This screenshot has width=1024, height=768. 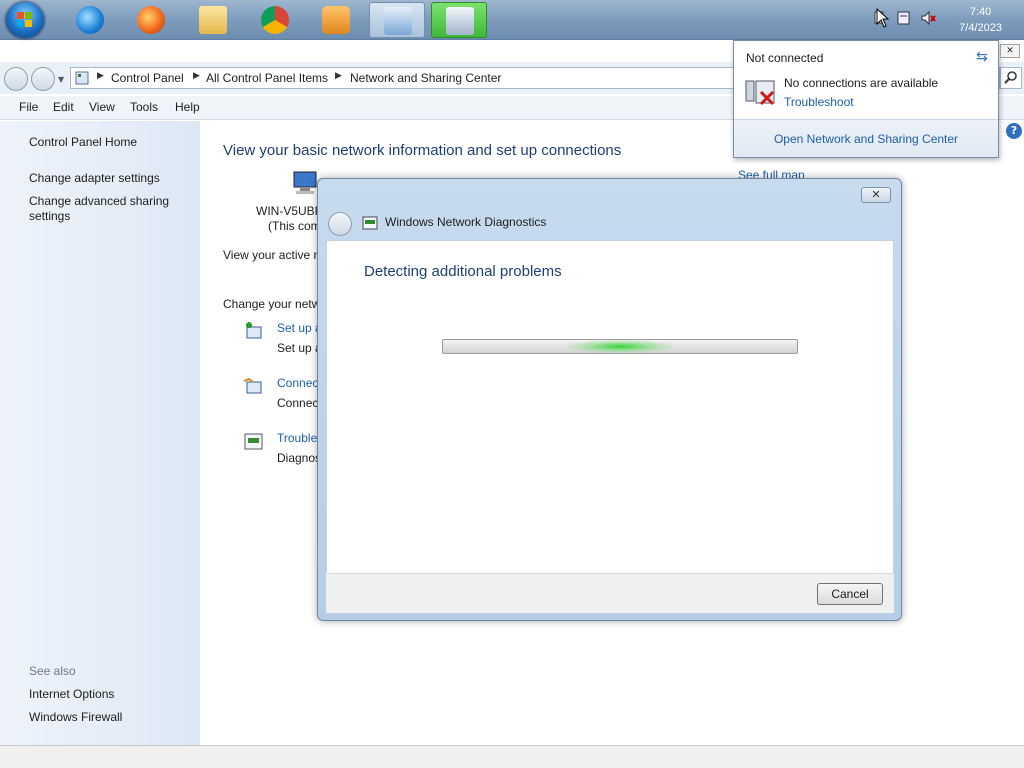 I want to click on network-error-icon, so click(x=760, y=93).